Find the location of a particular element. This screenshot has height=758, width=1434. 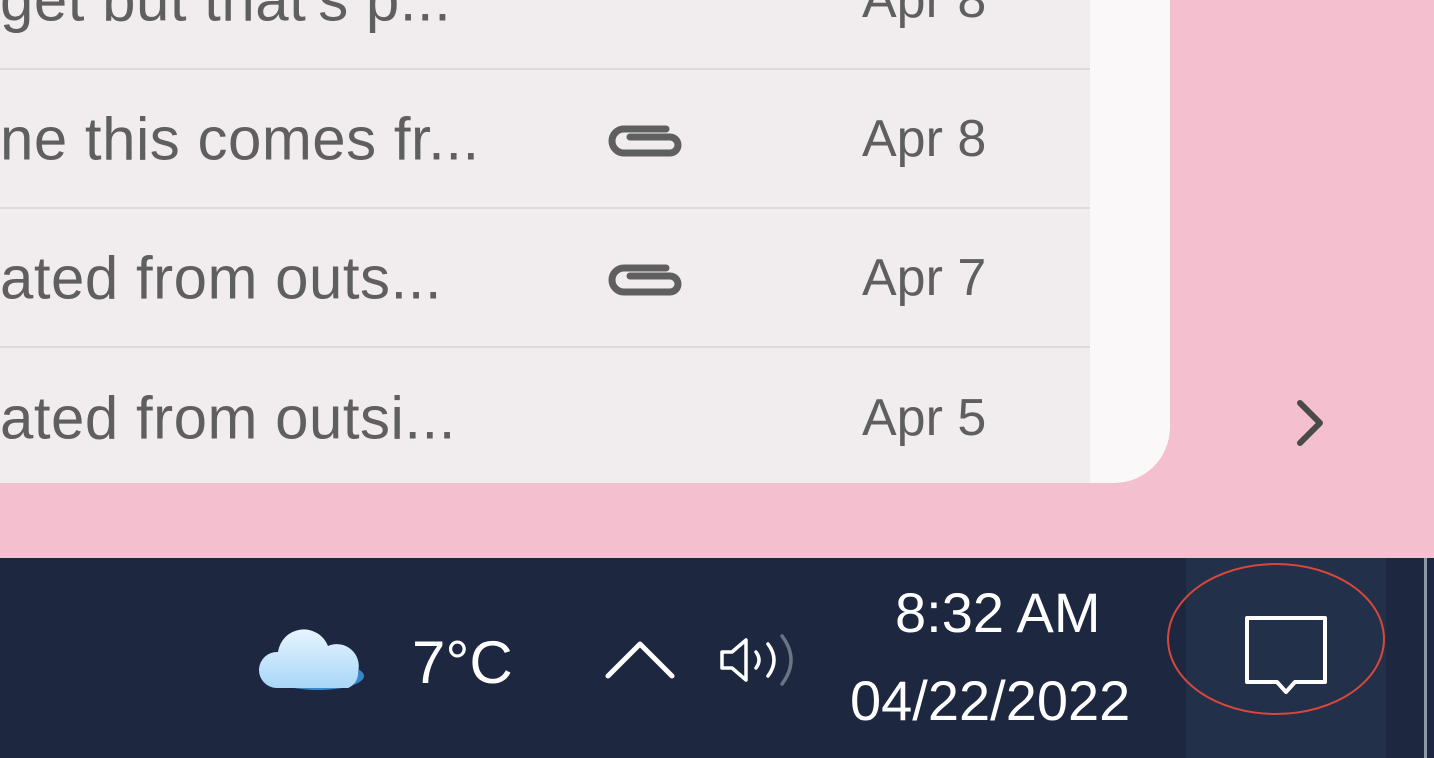

mail-date: Apr 5 is located at coordinates (924, 417).